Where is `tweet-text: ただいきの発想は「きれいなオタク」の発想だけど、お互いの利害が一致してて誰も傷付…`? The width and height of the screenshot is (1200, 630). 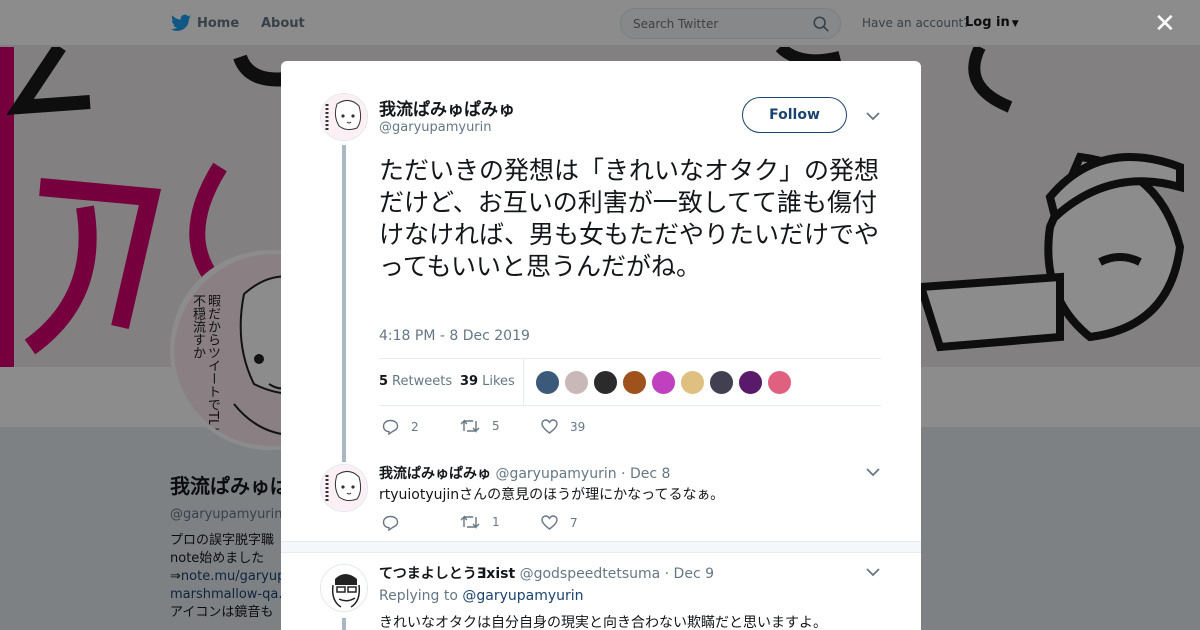
tweet-text: ただいきの発想は「きれいなオタク」の発想だけど、お互いの利害が一致してて誰も傷付… is located at coordinates (629, 218).